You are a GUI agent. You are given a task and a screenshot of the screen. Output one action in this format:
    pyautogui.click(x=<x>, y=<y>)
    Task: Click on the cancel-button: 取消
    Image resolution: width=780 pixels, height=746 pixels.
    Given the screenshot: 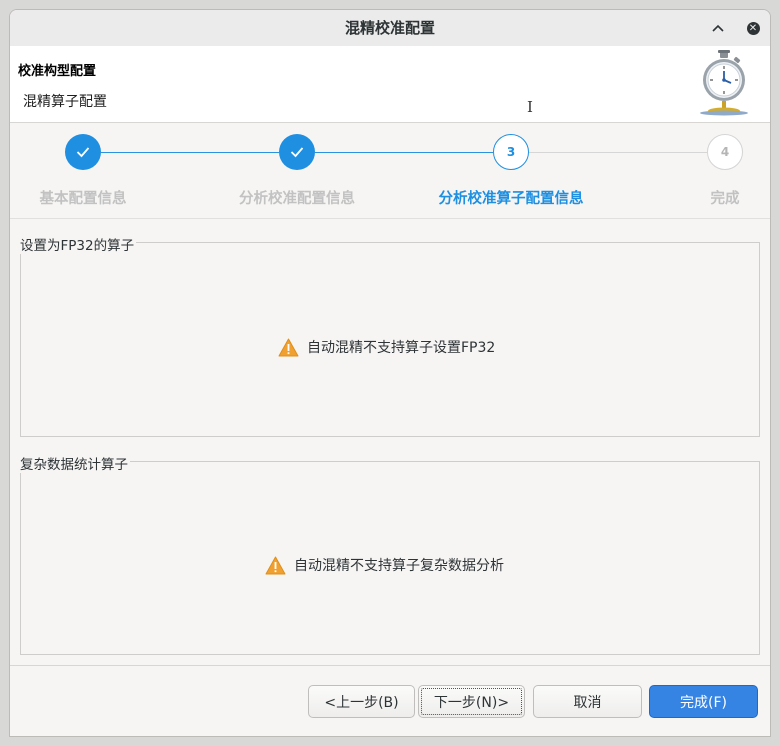 What is the action you would take?
    pyautogui.click(x=587, y=701)
    